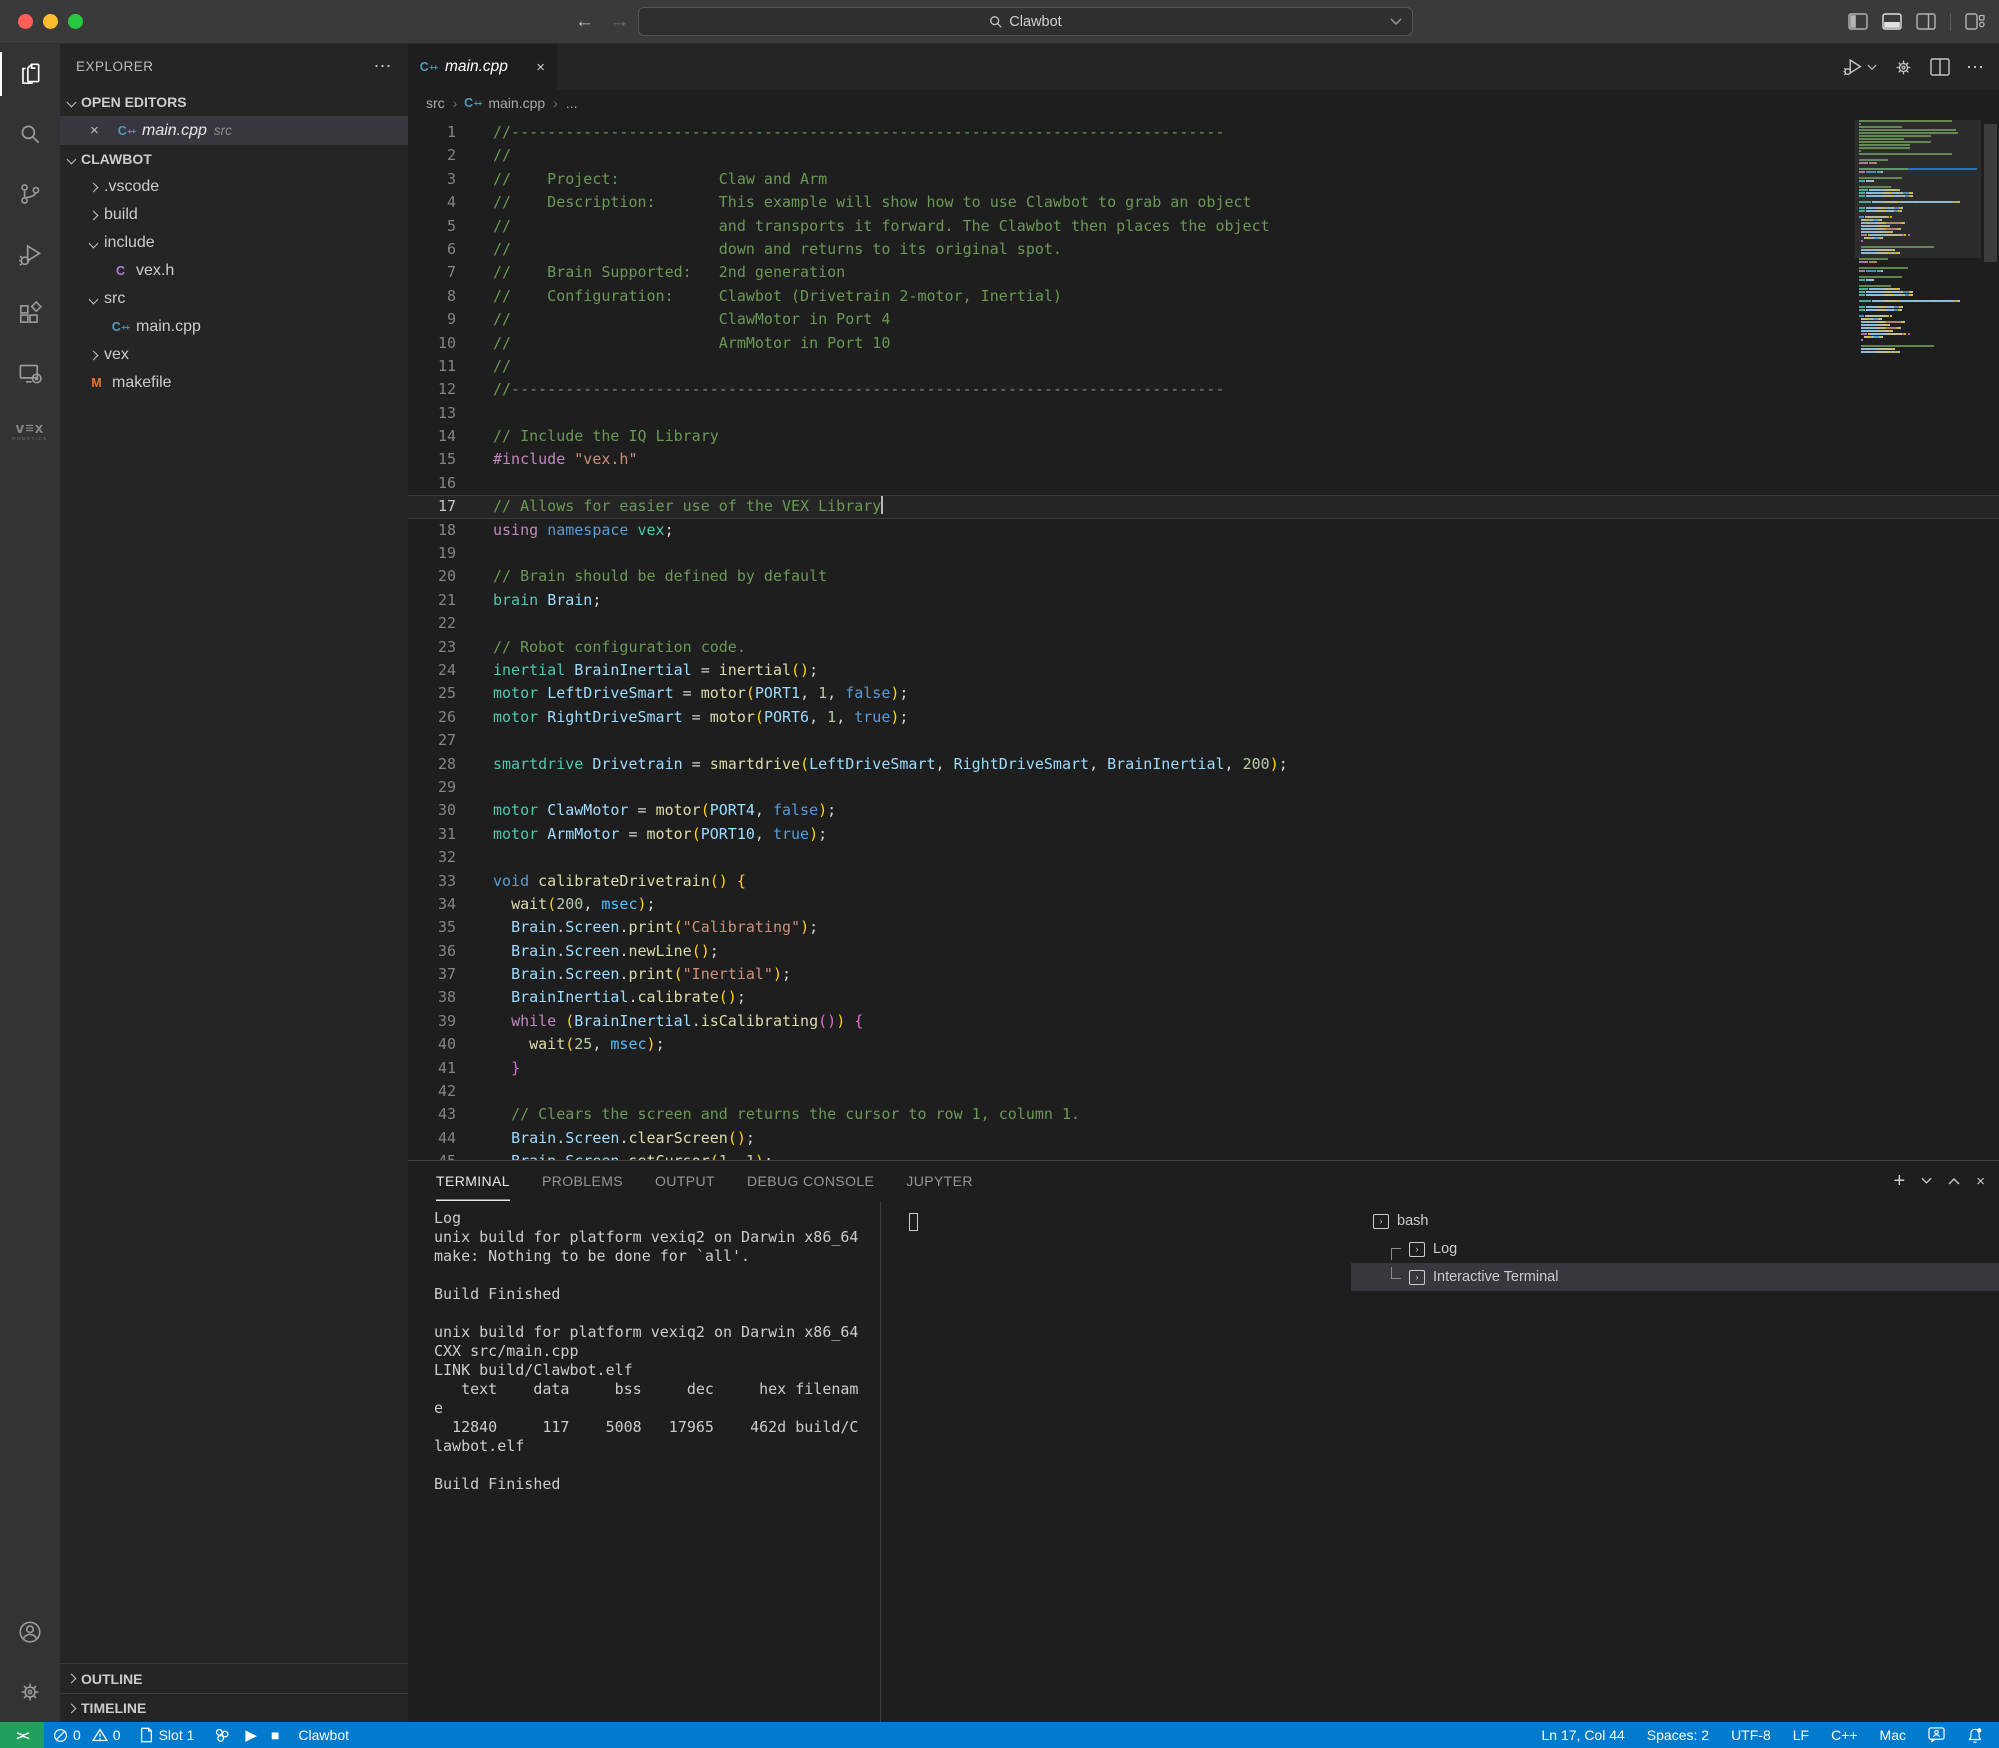 Image resolution: width=1999 pixels, height=1748 pixels. What do you see at coordinates (234, 299) in the screenshot?
I see `tree-item-src: src` at bounding box center [234, 299].